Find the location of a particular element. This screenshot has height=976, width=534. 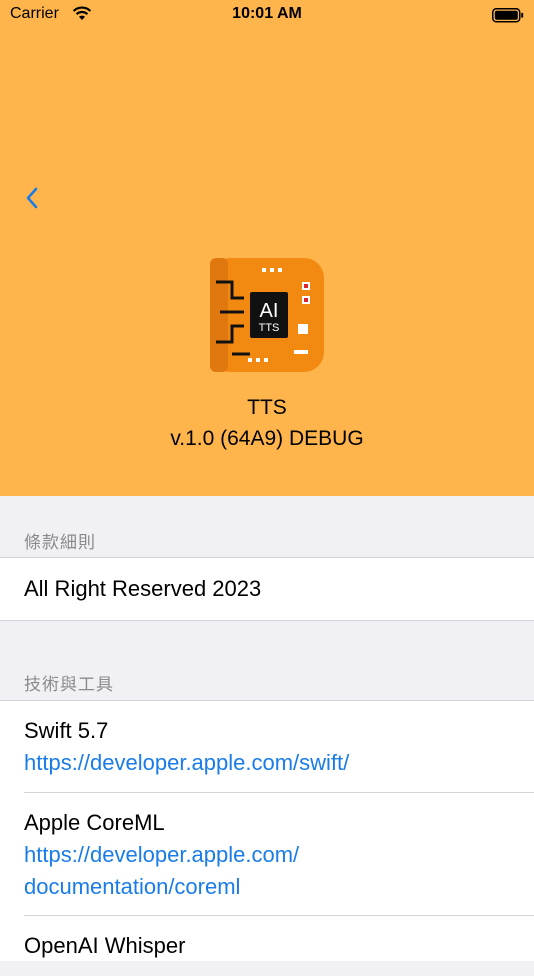

cell-title: OpenAI Whisper is located at coordinates (105, 945).